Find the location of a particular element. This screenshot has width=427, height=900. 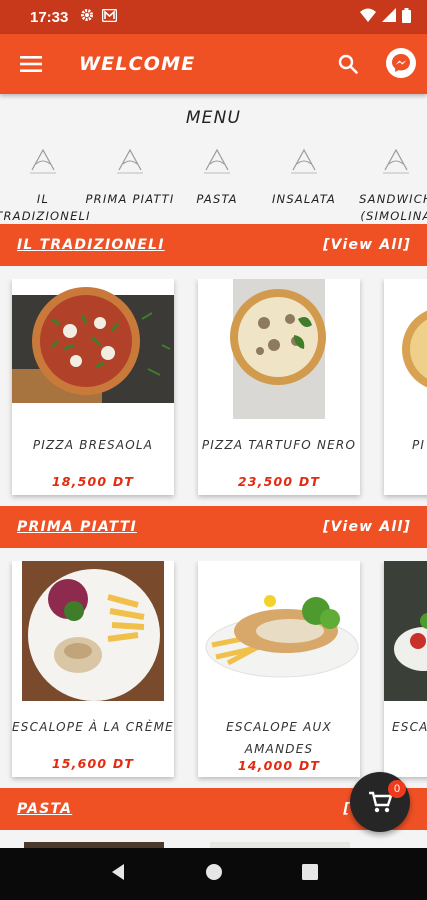

hamburger-menu-button is located at coordinates (31, 64).